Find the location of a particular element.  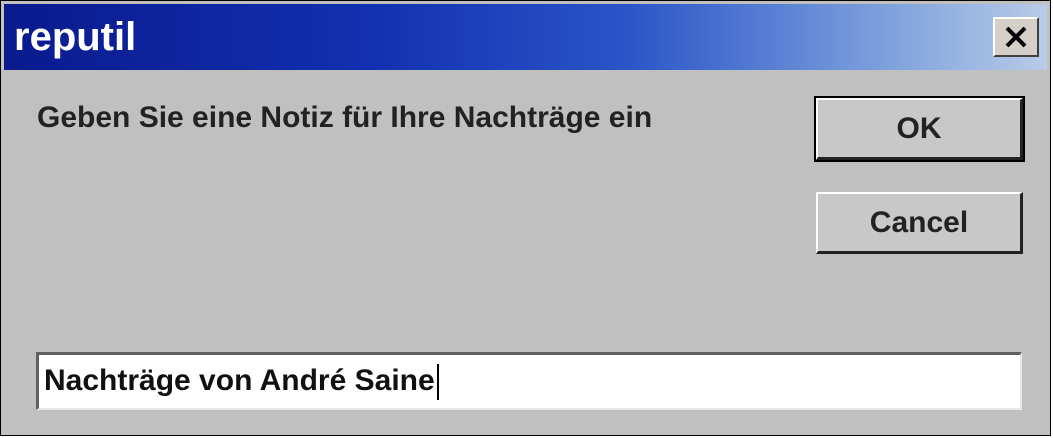

cancel-button: Cancel is located at coordinates (919, 223).